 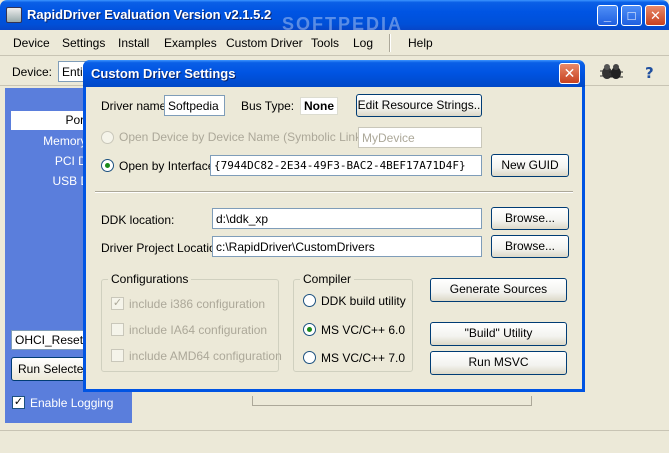 What do you see at coordinates (197, 304) in the screenshot?
I see `i386-label: include i386 configuration` at bounding box center [197, 304].